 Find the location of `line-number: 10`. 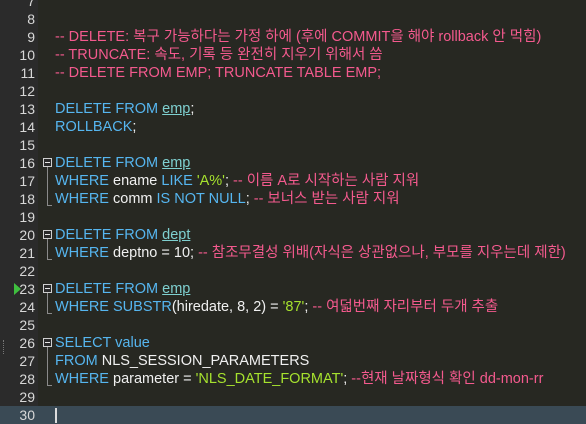

line-number: 10 is located at coordinates (27, 55).